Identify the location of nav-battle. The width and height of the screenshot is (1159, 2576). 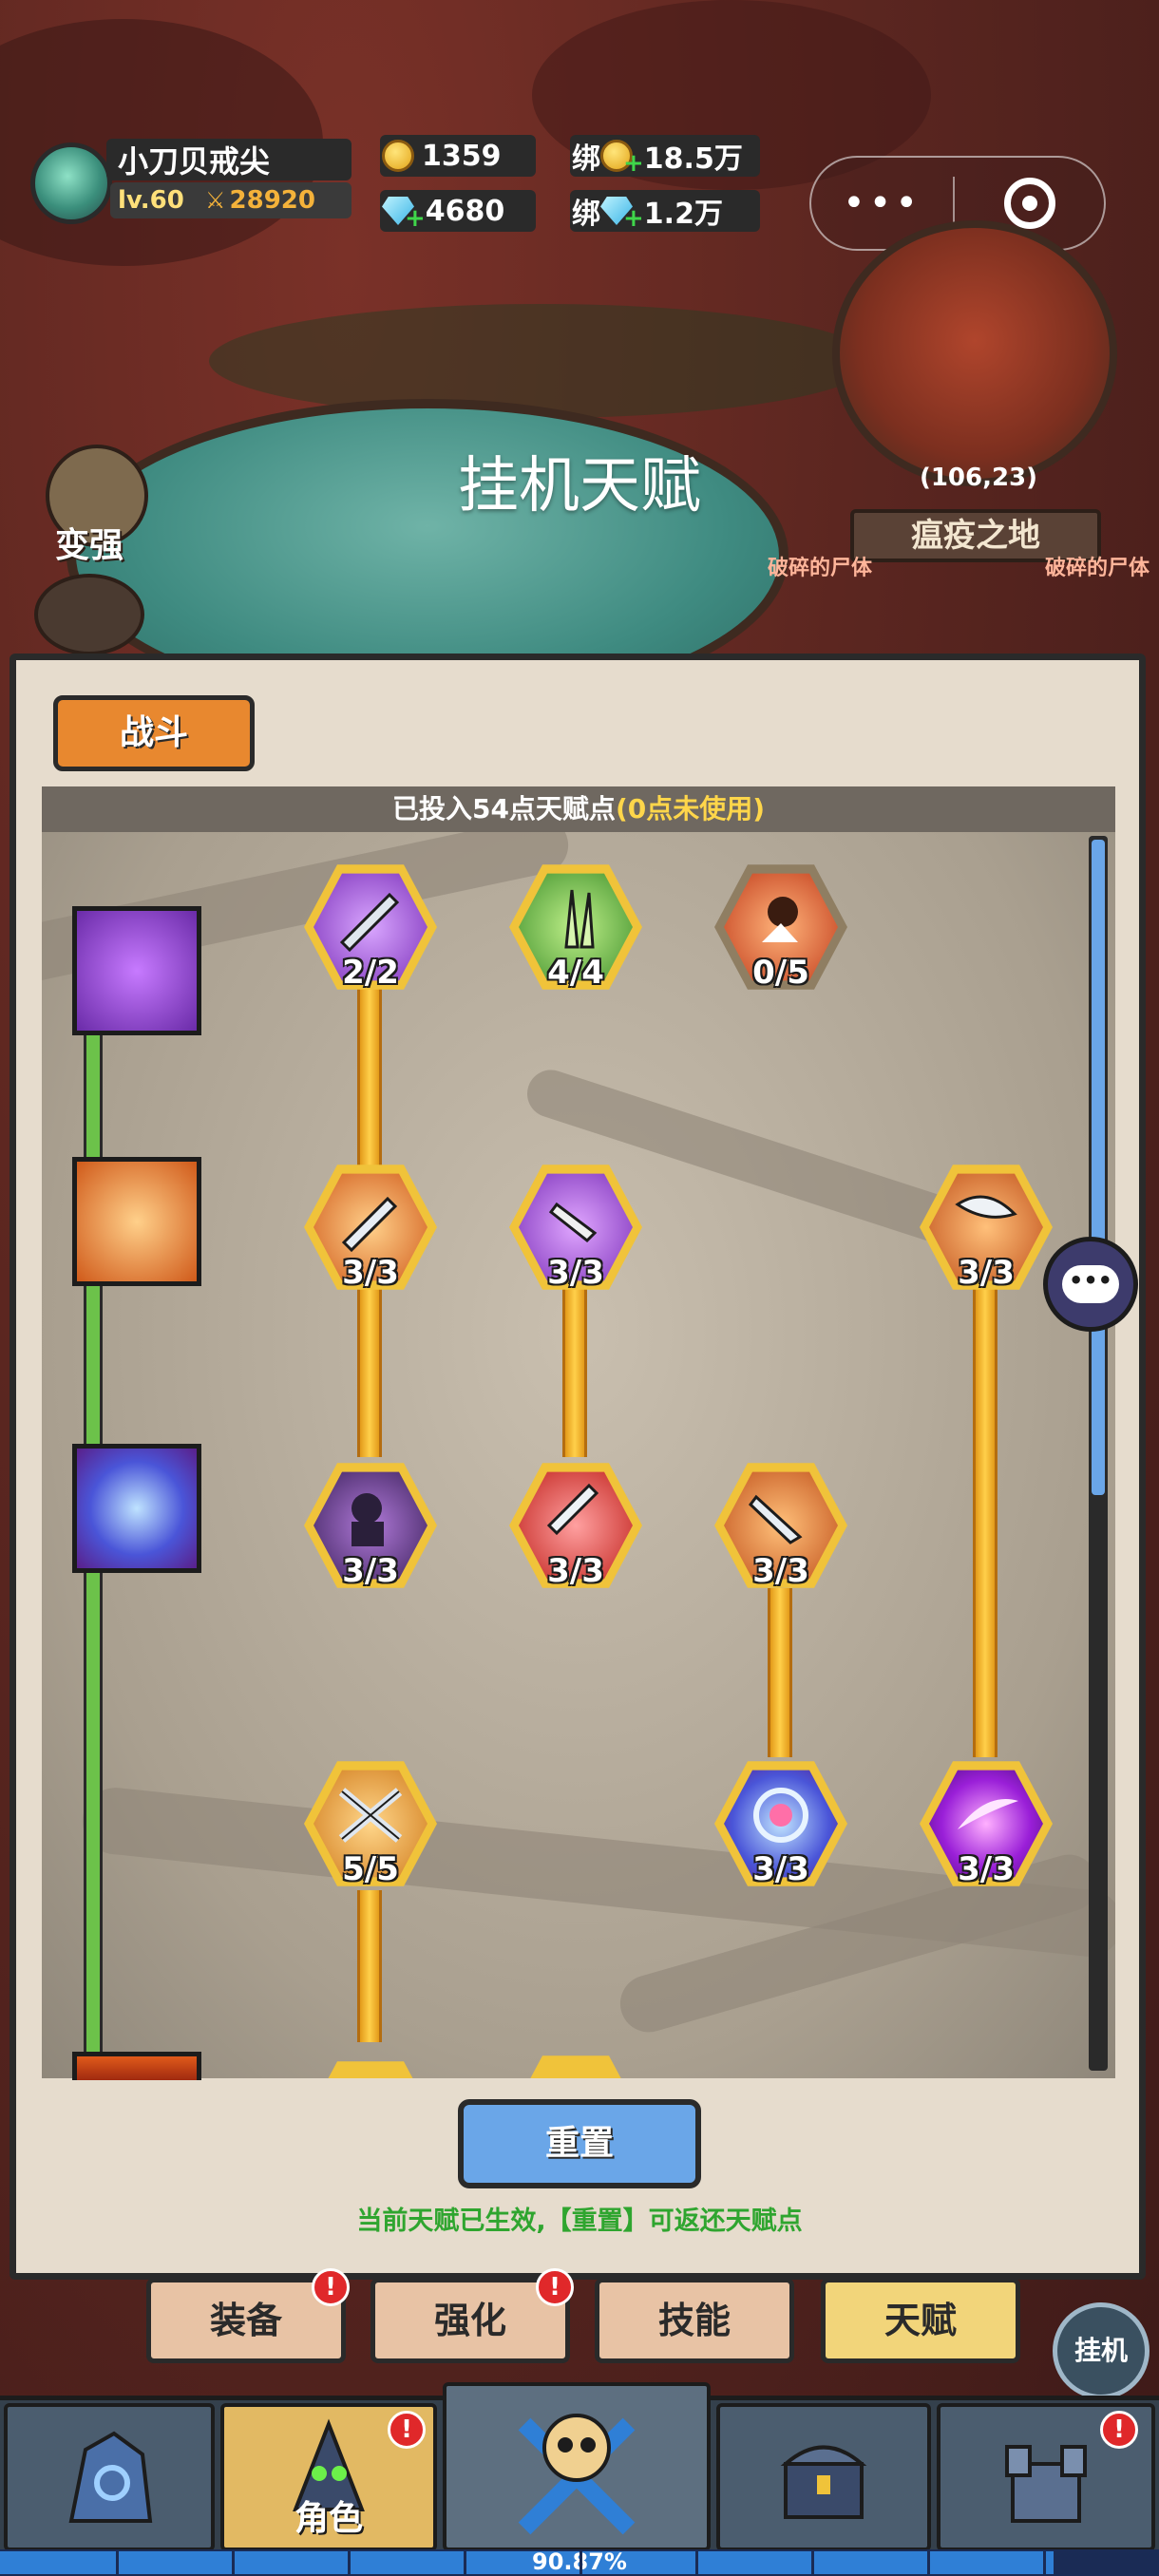
(577, 2466).